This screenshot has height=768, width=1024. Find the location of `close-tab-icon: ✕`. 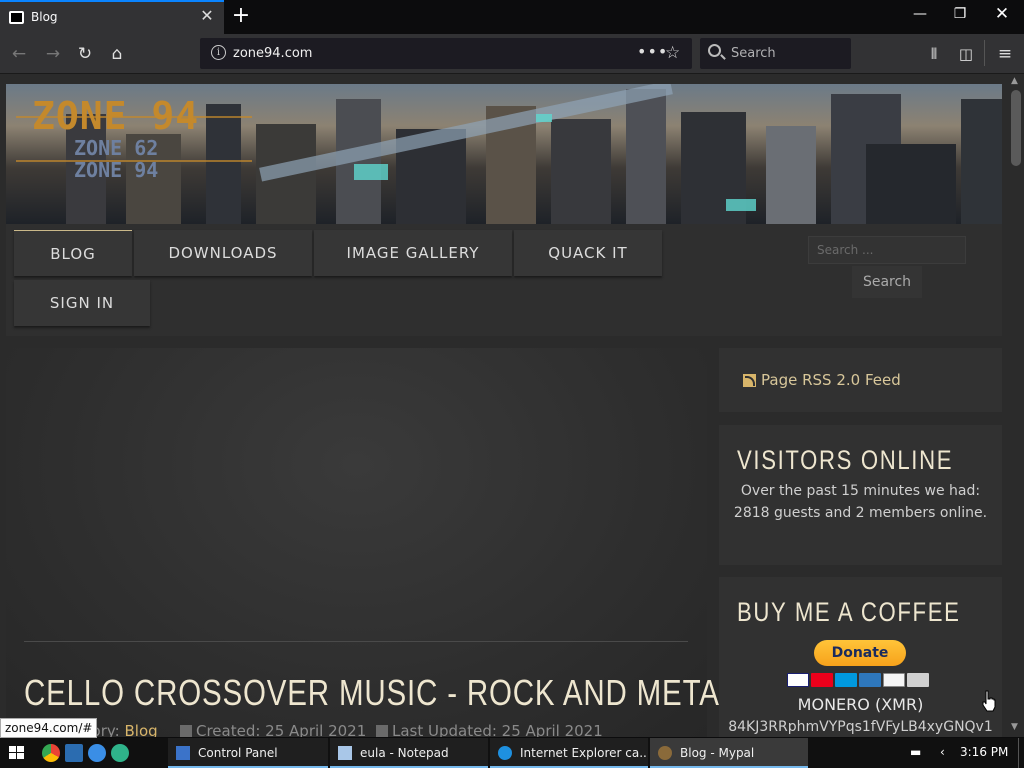

close-tab-icon: ✕ is located at coordinates (207, 16).